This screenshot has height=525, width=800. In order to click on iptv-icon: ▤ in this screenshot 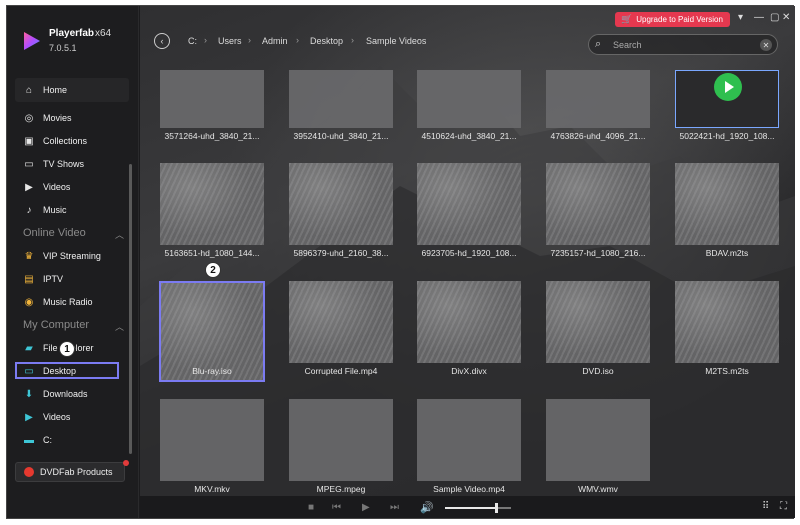, I will do `click(29, 279)`.